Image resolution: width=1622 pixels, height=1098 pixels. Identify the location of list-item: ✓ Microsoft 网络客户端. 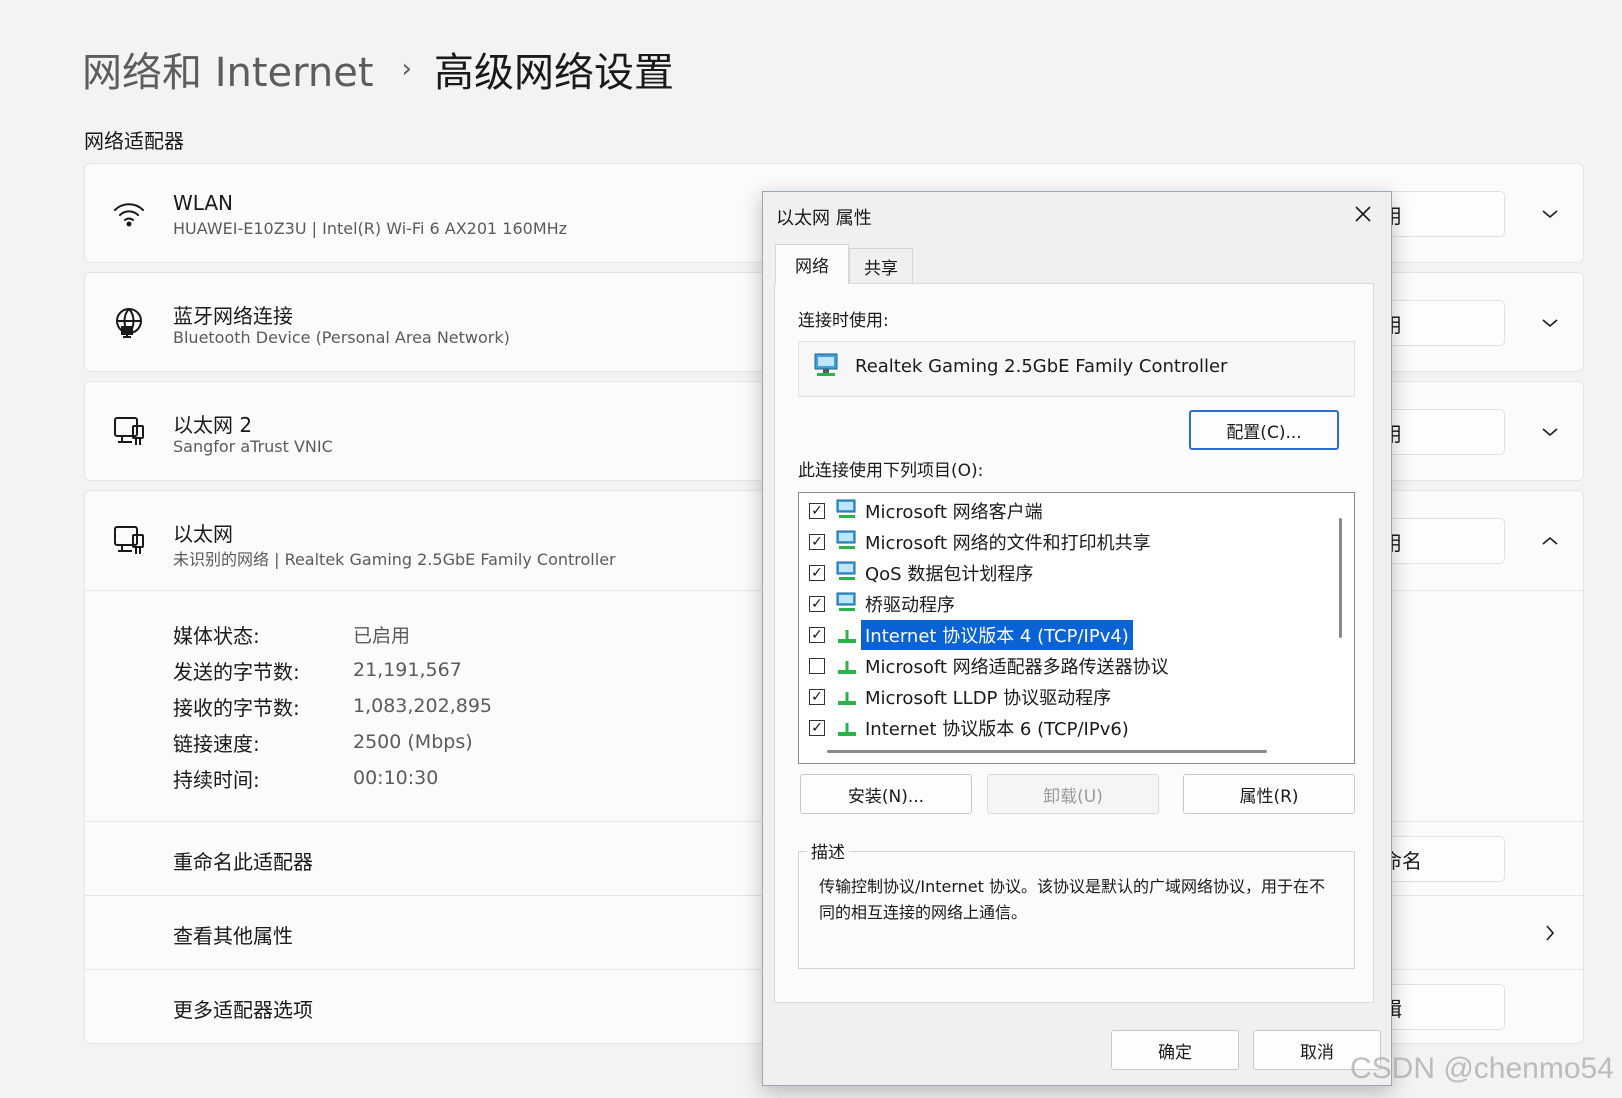
(1059, 510).